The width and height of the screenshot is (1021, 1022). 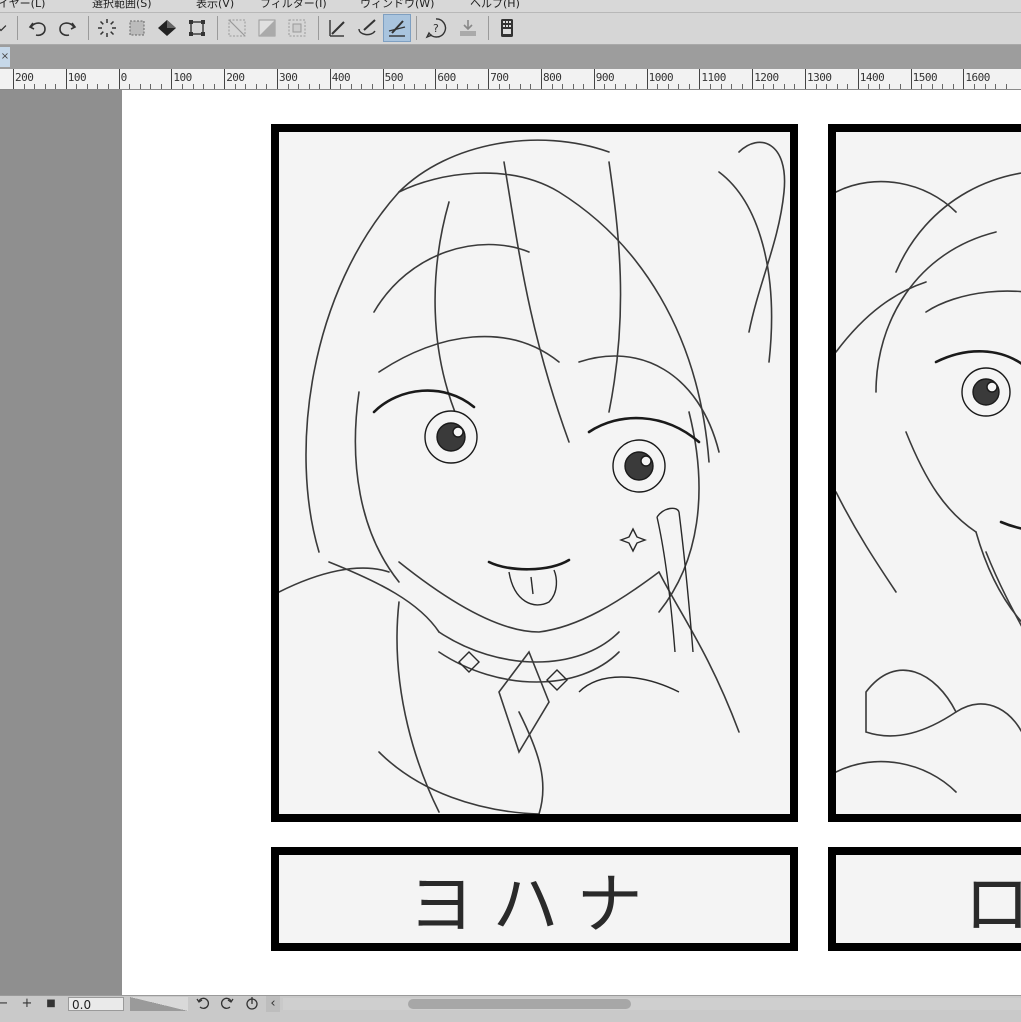 I want to click on fill-button, so click(x=167, y=28).